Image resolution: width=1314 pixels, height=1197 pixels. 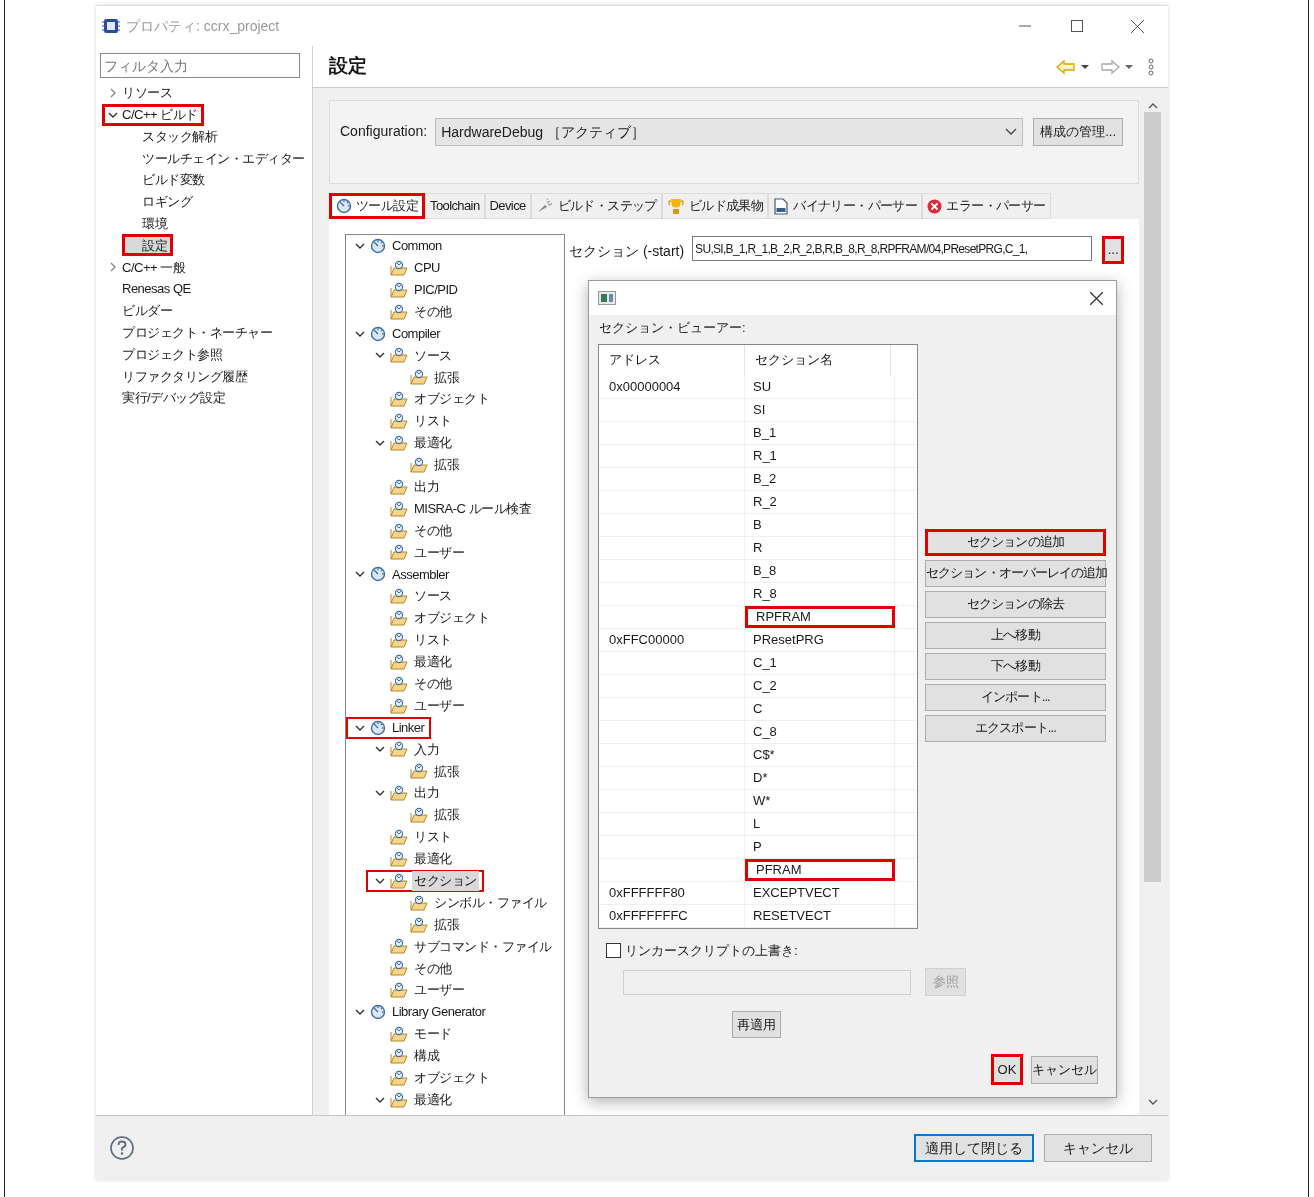 What do you see at coordinates (172, 136) in the screenshot?
I see `nav-item: スタック解析` at bounding box center [172, 136].